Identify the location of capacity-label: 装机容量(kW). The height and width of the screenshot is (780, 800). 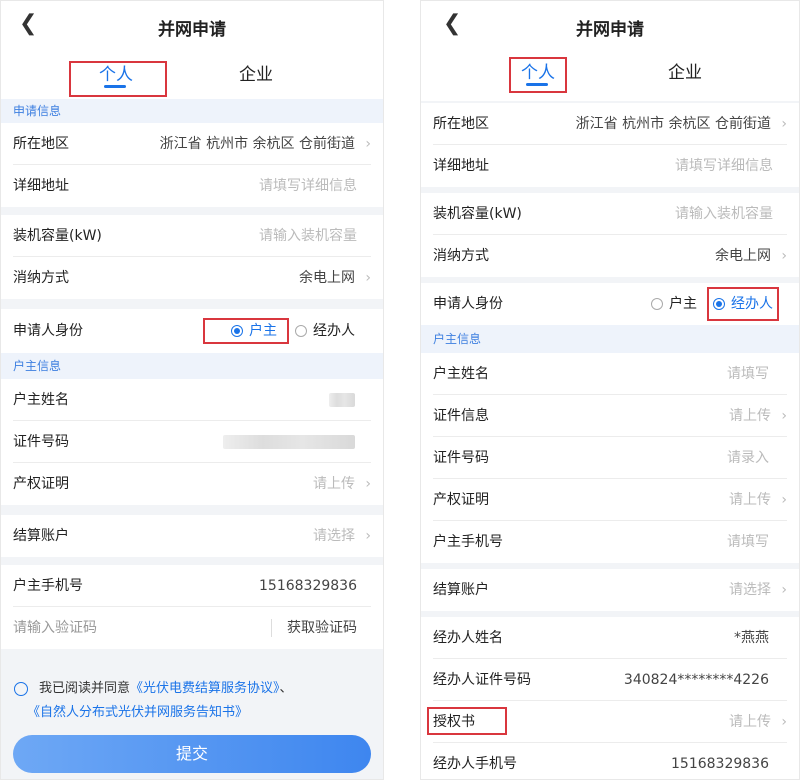
(477, 214).